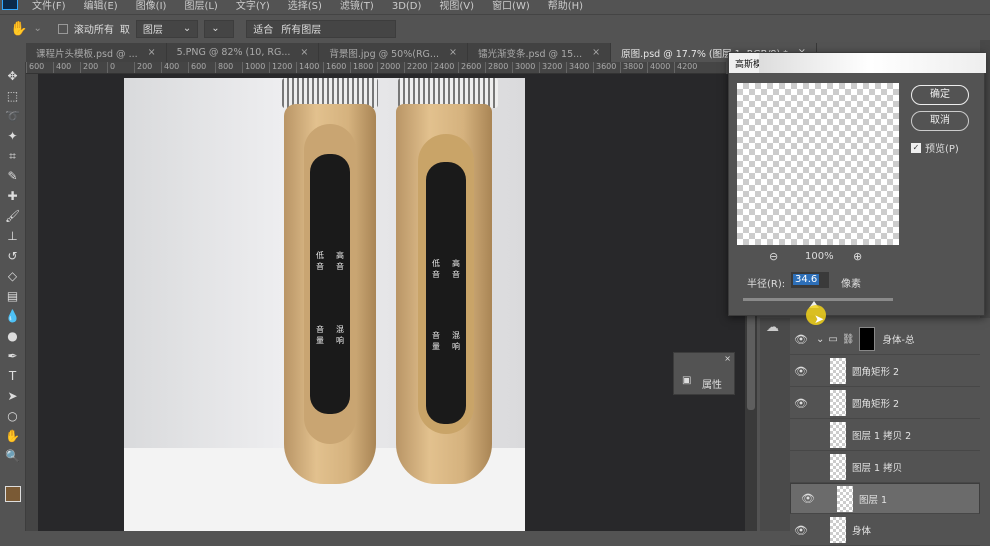  Describe the element at coordinates (606, 67) in the screenshot. I see `ruler-tick: 3600` at that location.